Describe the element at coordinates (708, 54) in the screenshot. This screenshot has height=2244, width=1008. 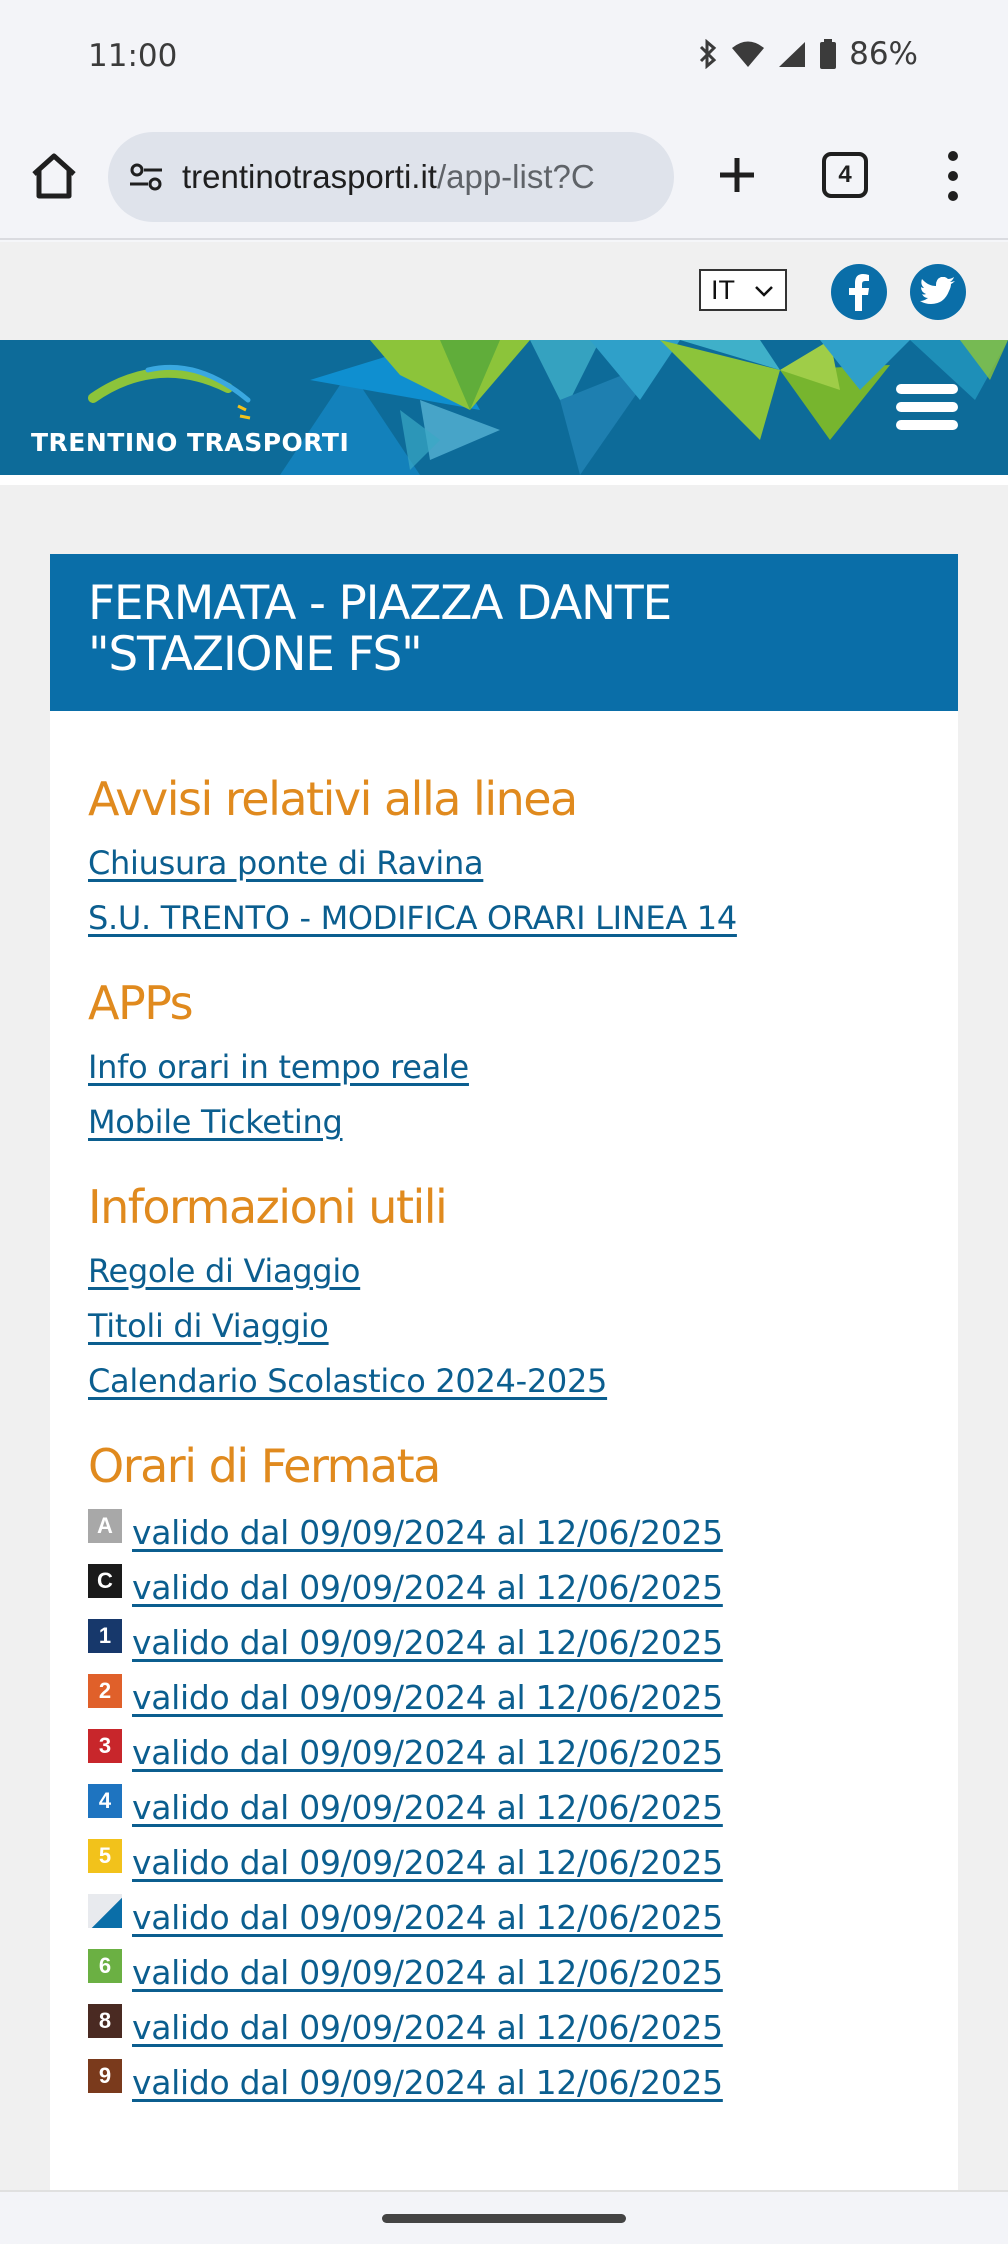
I see `bluetooth-icon` at that location.